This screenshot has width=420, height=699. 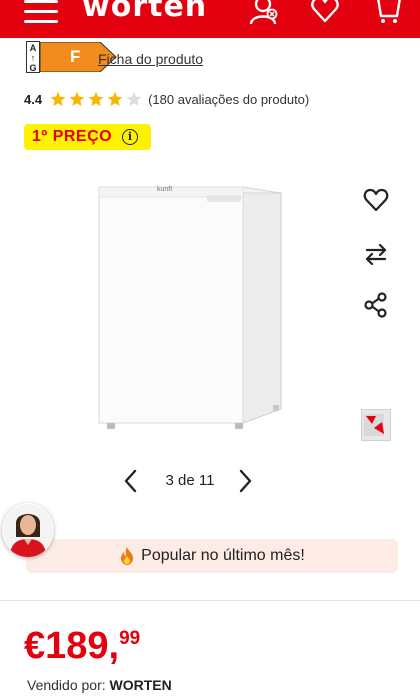 What do you see at coordinates (376, 305) in the screenshot?
I see `share-icon` at bounding box center [376, 305].